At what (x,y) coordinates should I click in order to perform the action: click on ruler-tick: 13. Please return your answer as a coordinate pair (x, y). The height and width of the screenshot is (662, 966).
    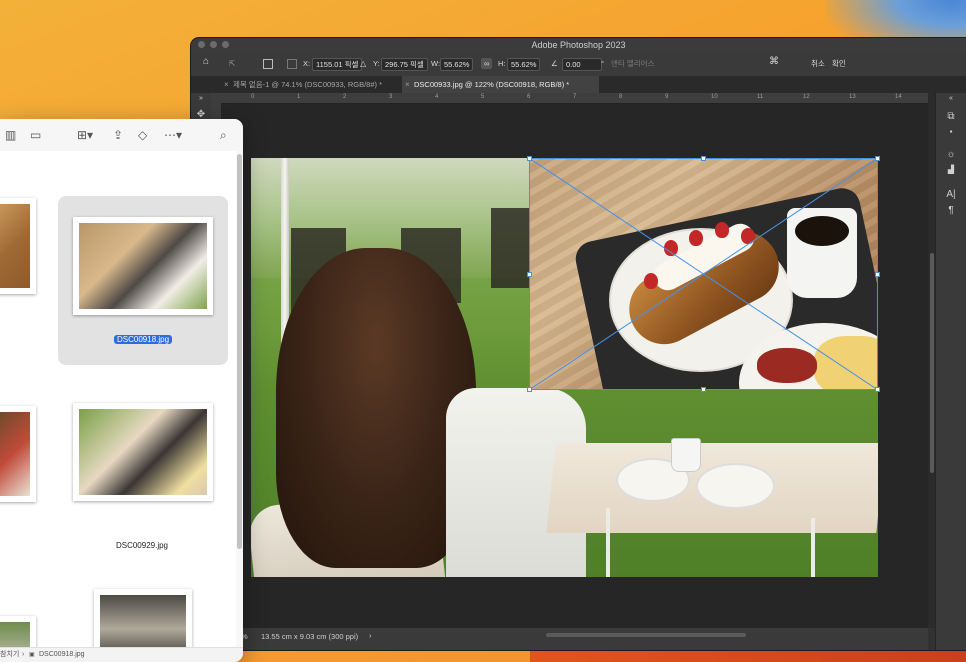
    Looking at the image, I should click on (852, 97).